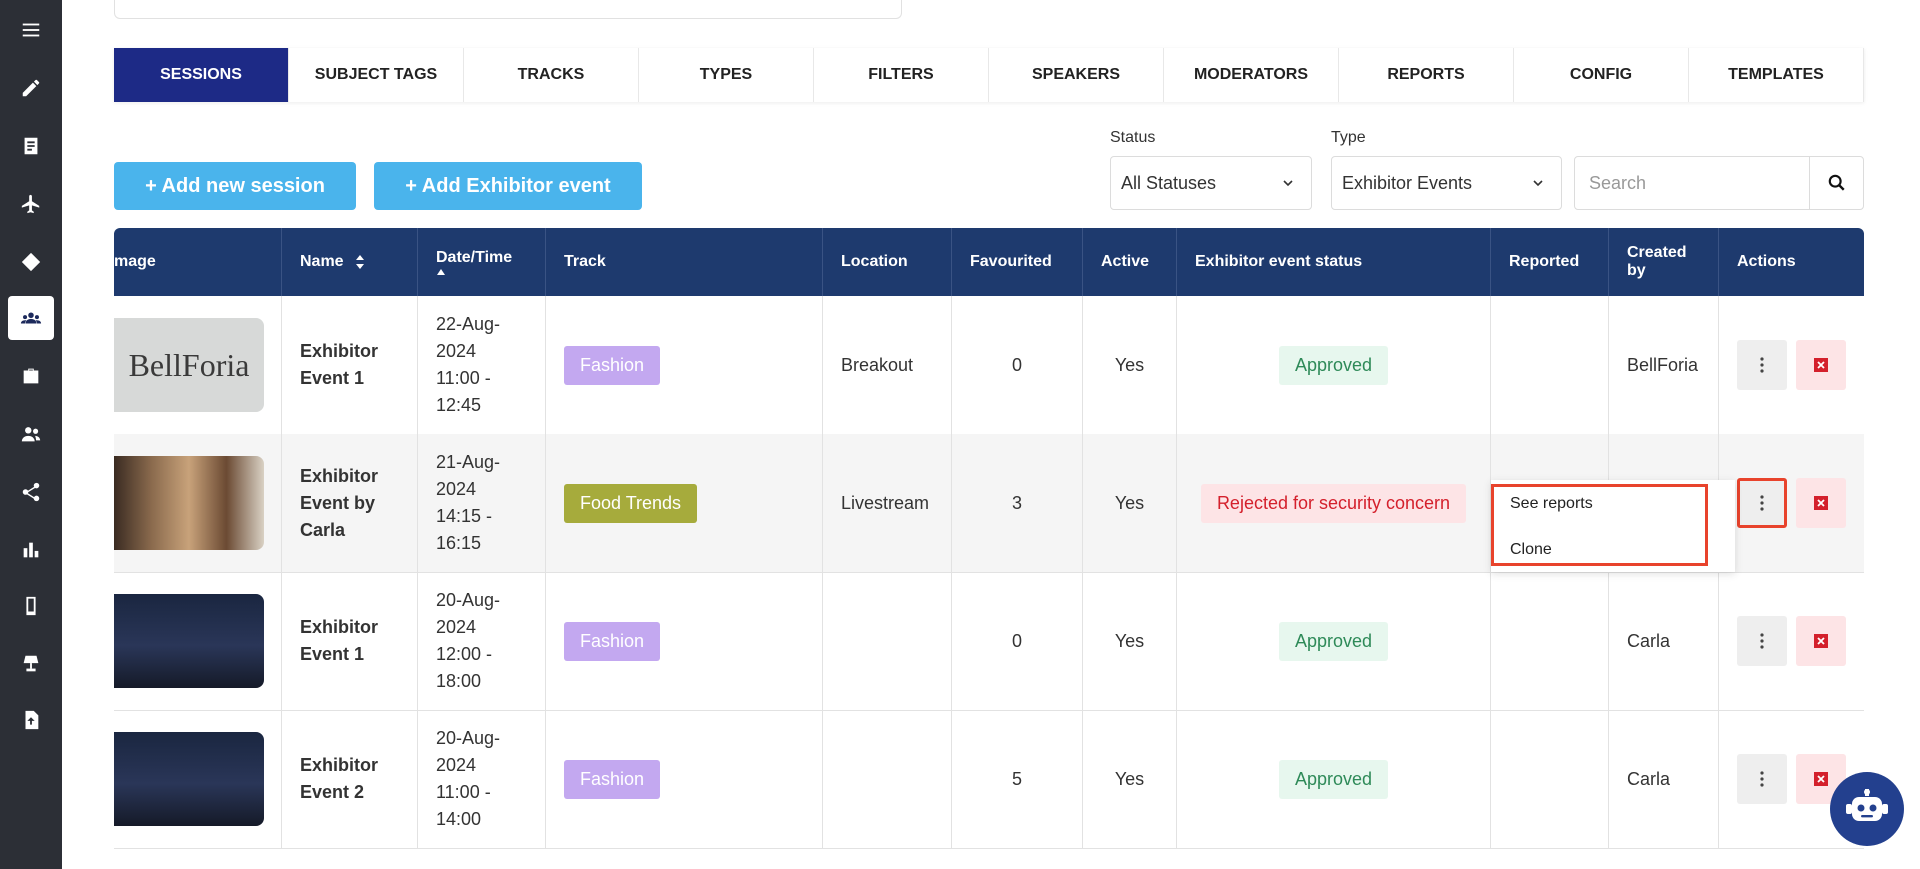  I want to click on favourited-cell: 0, so click(1017, 365).